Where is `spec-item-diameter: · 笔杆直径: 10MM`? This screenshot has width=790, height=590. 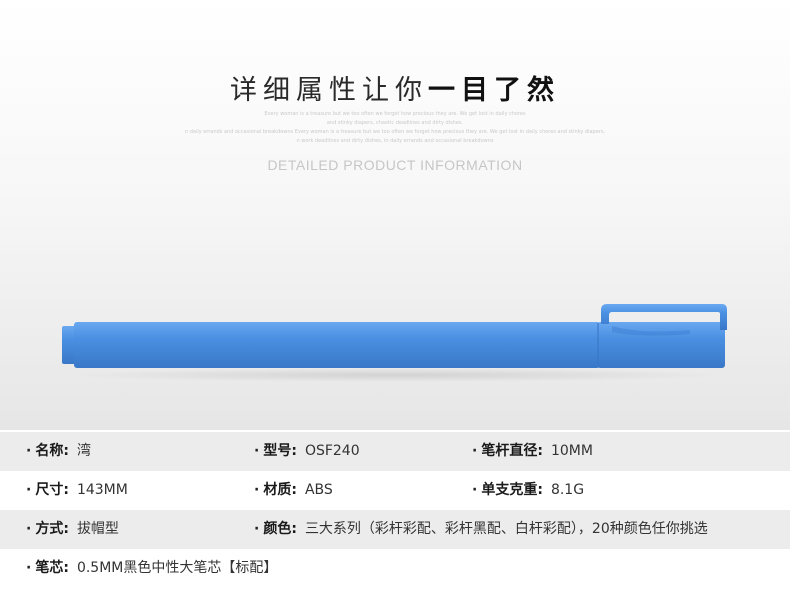 spec-item-diameter: · 笔杆直径: 10MM is located at coordinates (532, 451).